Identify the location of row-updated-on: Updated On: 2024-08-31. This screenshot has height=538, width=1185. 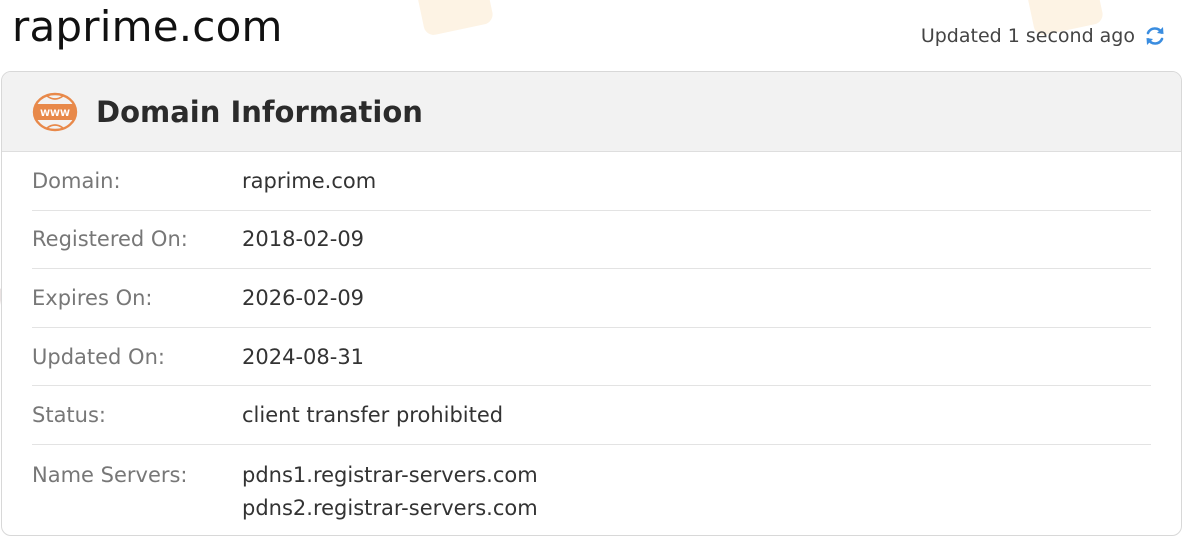
(591, 357).